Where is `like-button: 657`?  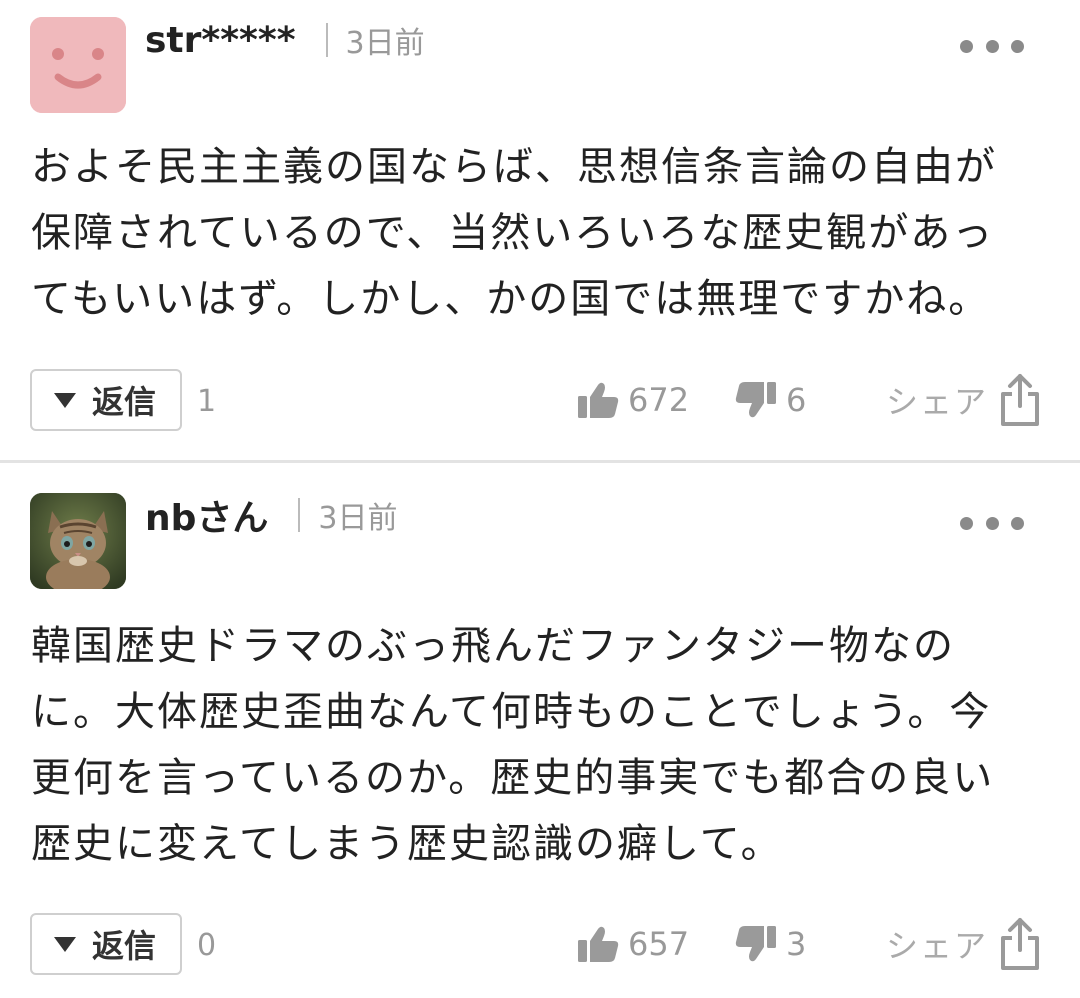 like-button: 657 is located at coordinates (632, 944).